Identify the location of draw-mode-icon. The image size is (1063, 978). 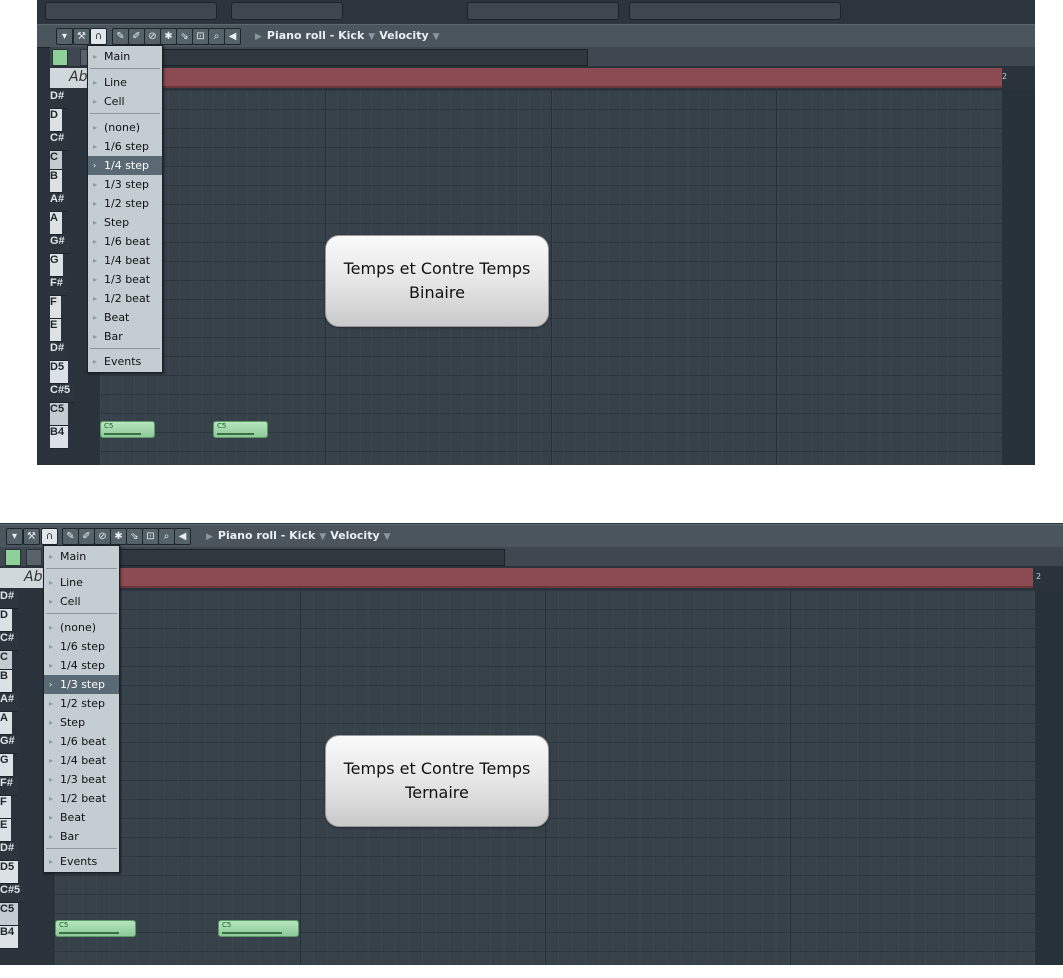
(34, 557).